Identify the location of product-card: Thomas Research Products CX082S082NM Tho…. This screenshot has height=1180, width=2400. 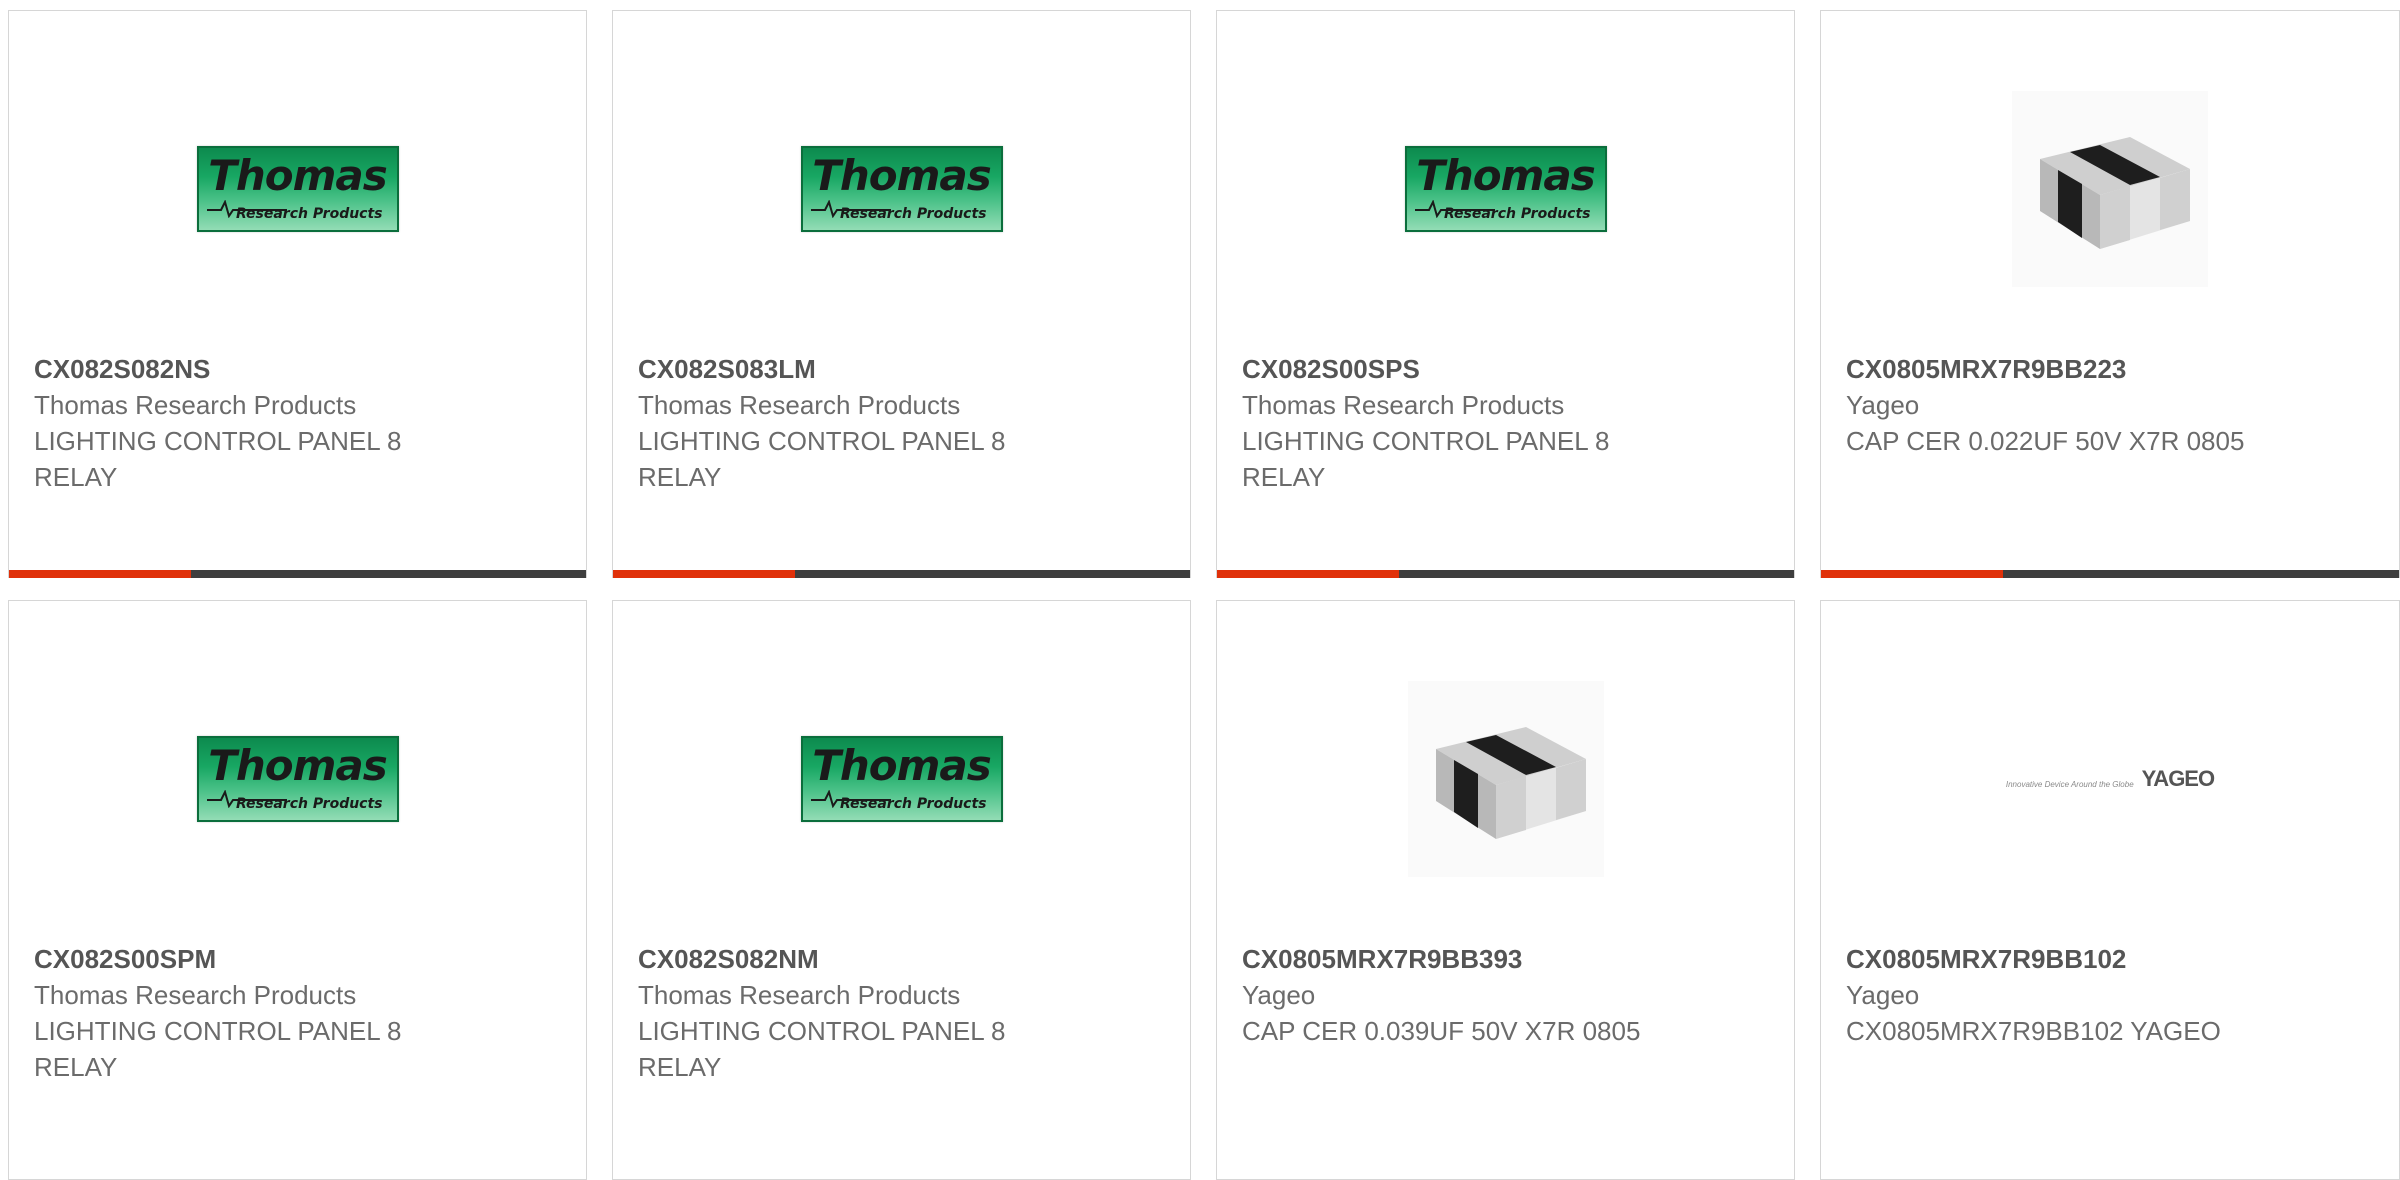
(901, 890).